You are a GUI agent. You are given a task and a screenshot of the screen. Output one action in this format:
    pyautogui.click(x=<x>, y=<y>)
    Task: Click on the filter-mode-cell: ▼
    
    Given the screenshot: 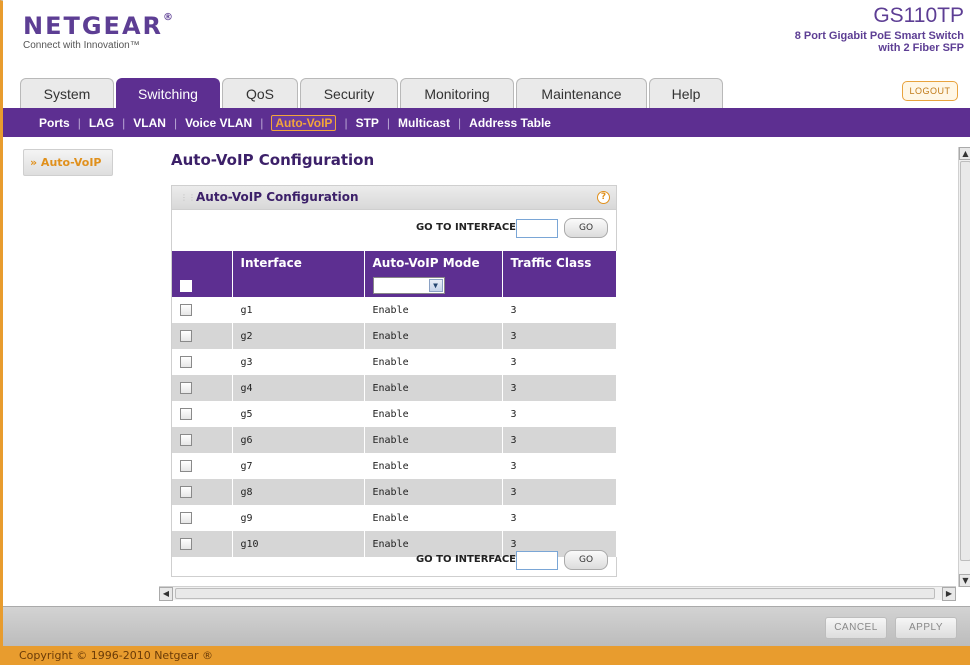 What is the action you would take?
    pyautogui.click(x=433, y=285)
    